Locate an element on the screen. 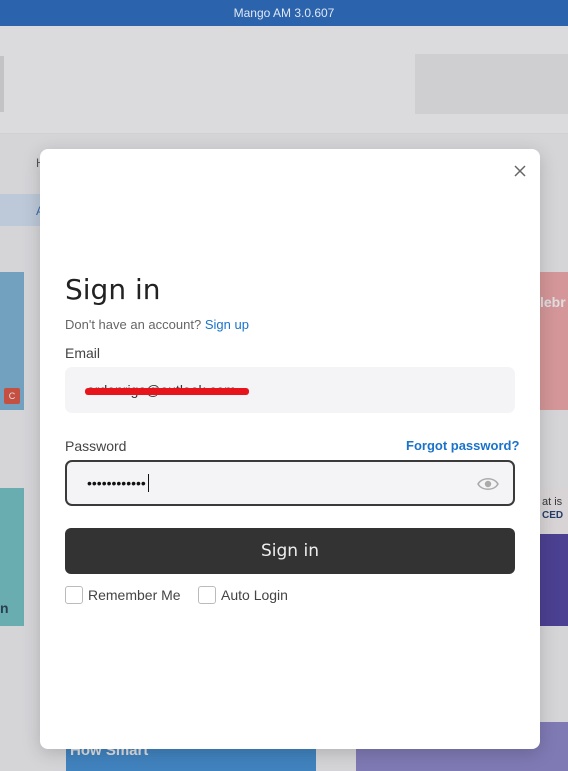  email-value: ardenrige@outlook.com is located at coordinates (167, 390).